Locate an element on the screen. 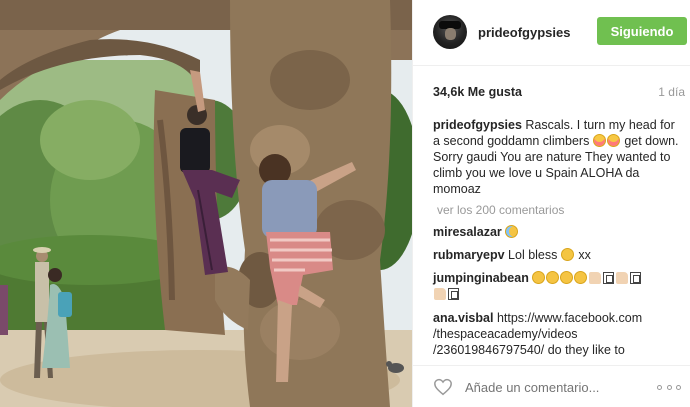  post-time: 1 día is located at coordinates (671, 92).